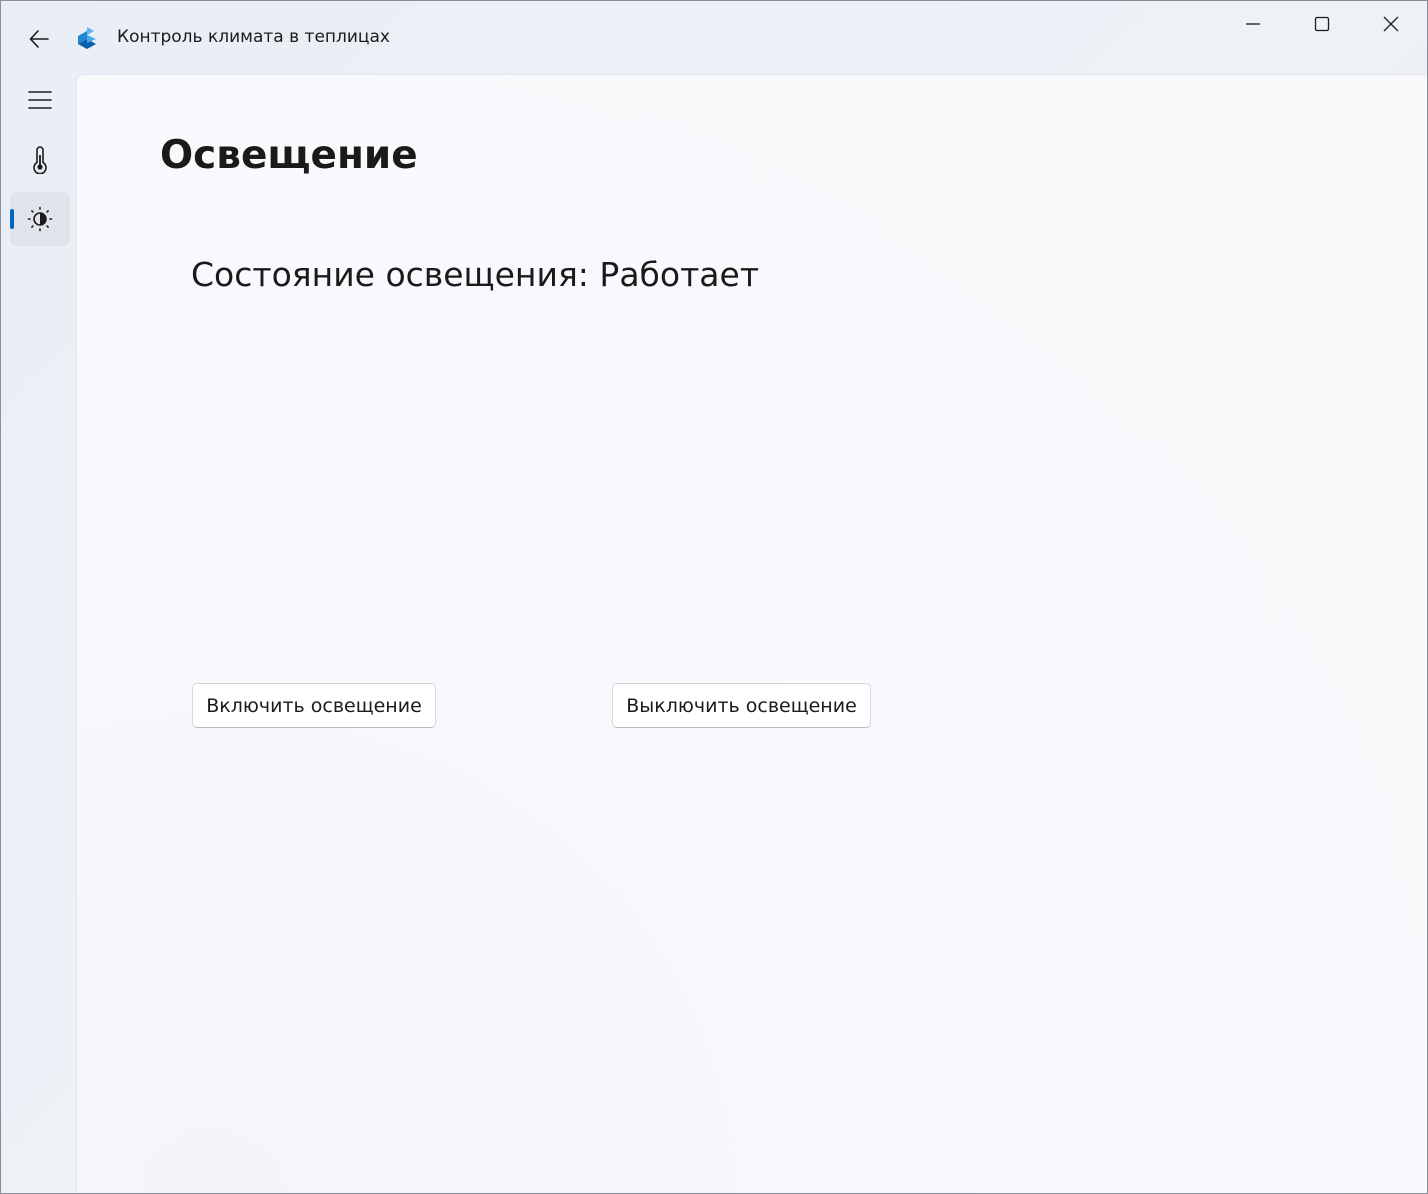 The image size is (1428, 1194). I want to click on arrow-left-icon, so click(39, 39).